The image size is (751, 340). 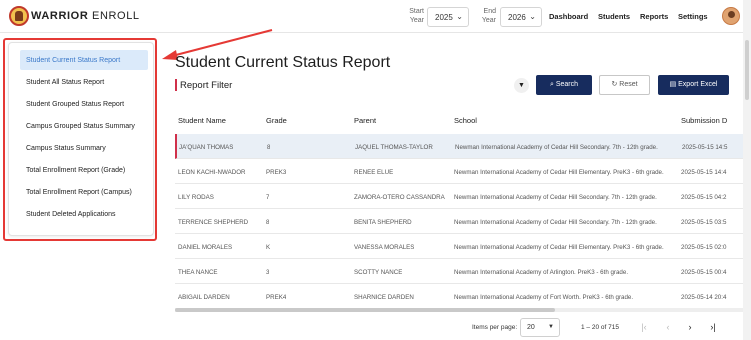 What do you see at coordinates (283, 62) in the screenshot?
I see `page-title: Student Current Status Report` at bounding box center [283, 62].